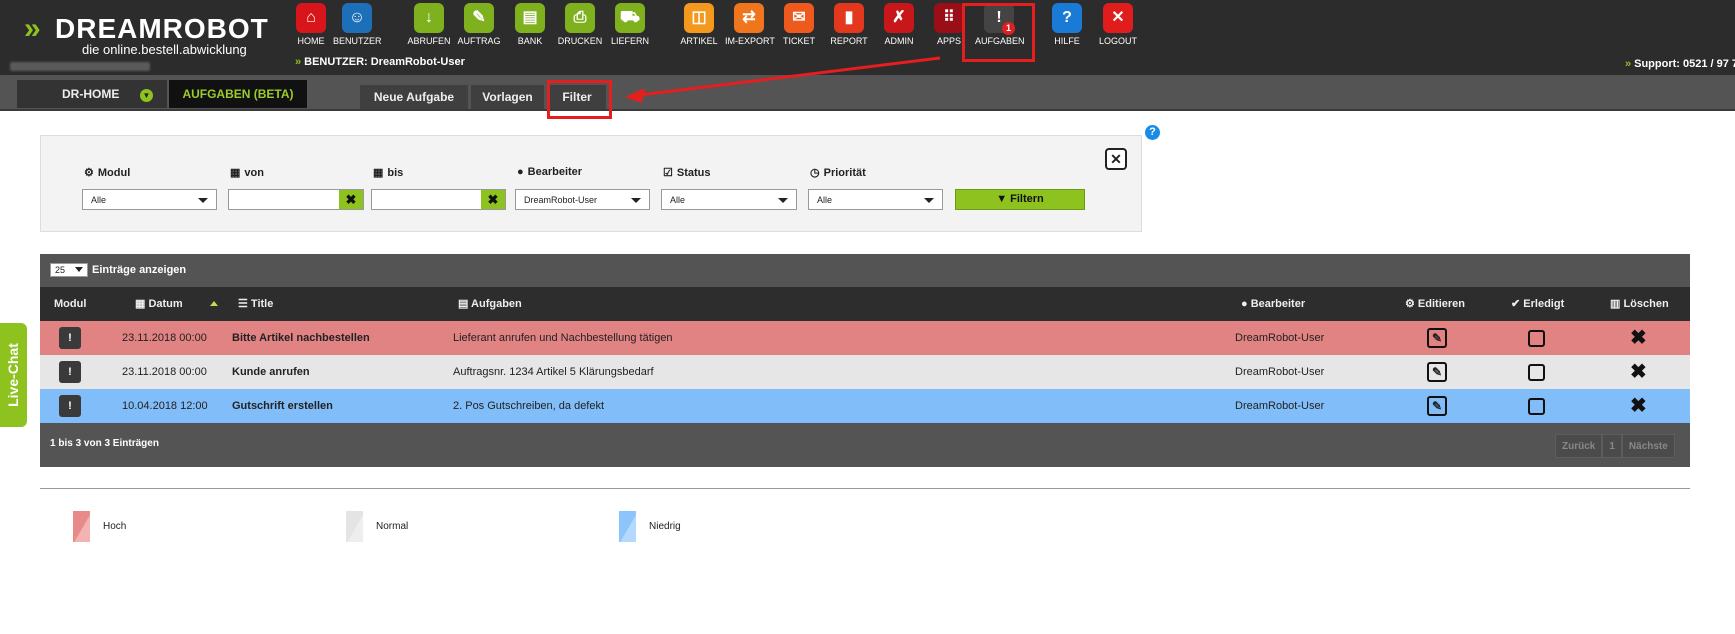 The width and height of the screenshot is (1735, 634). I want to click on column-loeschen: ▥ Löschen, so click(1639, 304).